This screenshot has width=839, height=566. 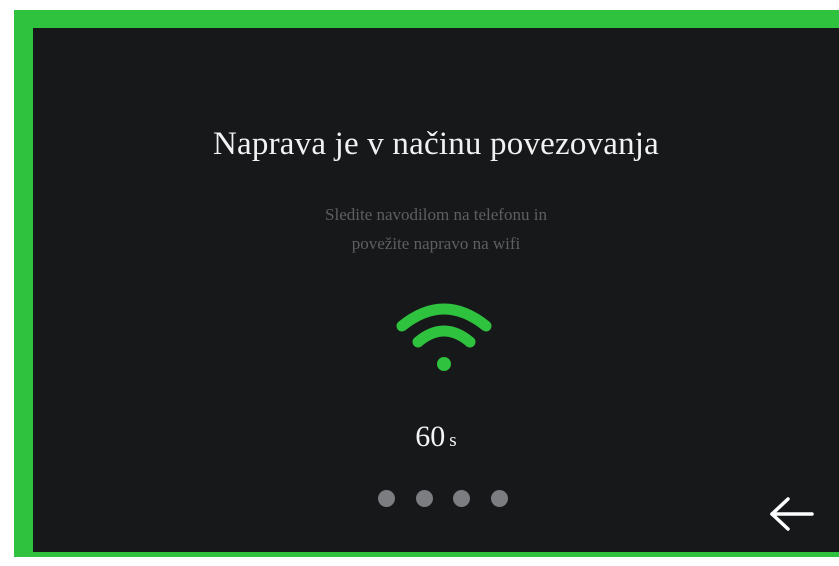 I want to click on wifi-dot, so click(x=444, y=364).